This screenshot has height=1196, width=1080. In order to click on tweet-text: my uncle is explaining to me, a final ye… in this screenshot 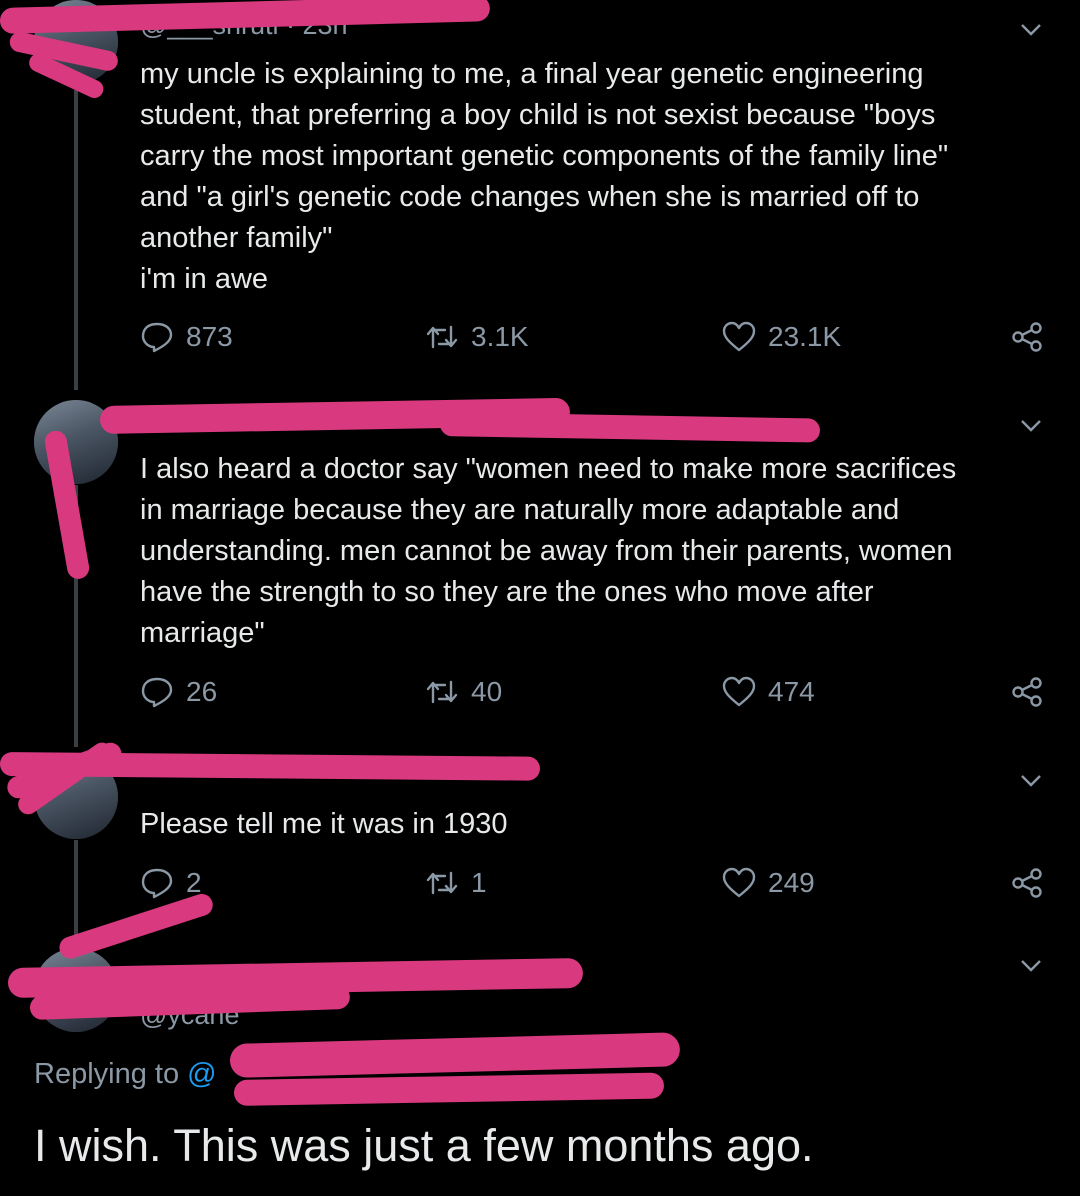, I will do `click(544, 176)`.